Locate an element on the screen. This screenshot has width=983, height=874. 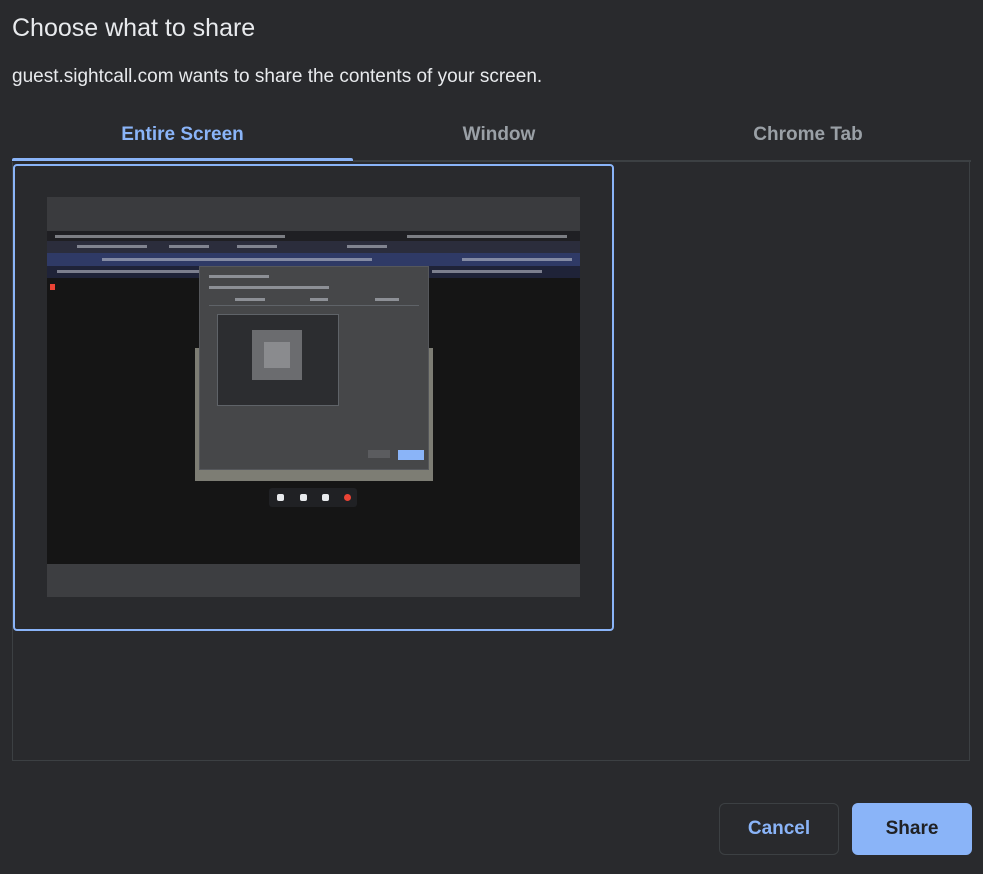
dialog-title: Choose what to share is located at coordinates (134, 28).